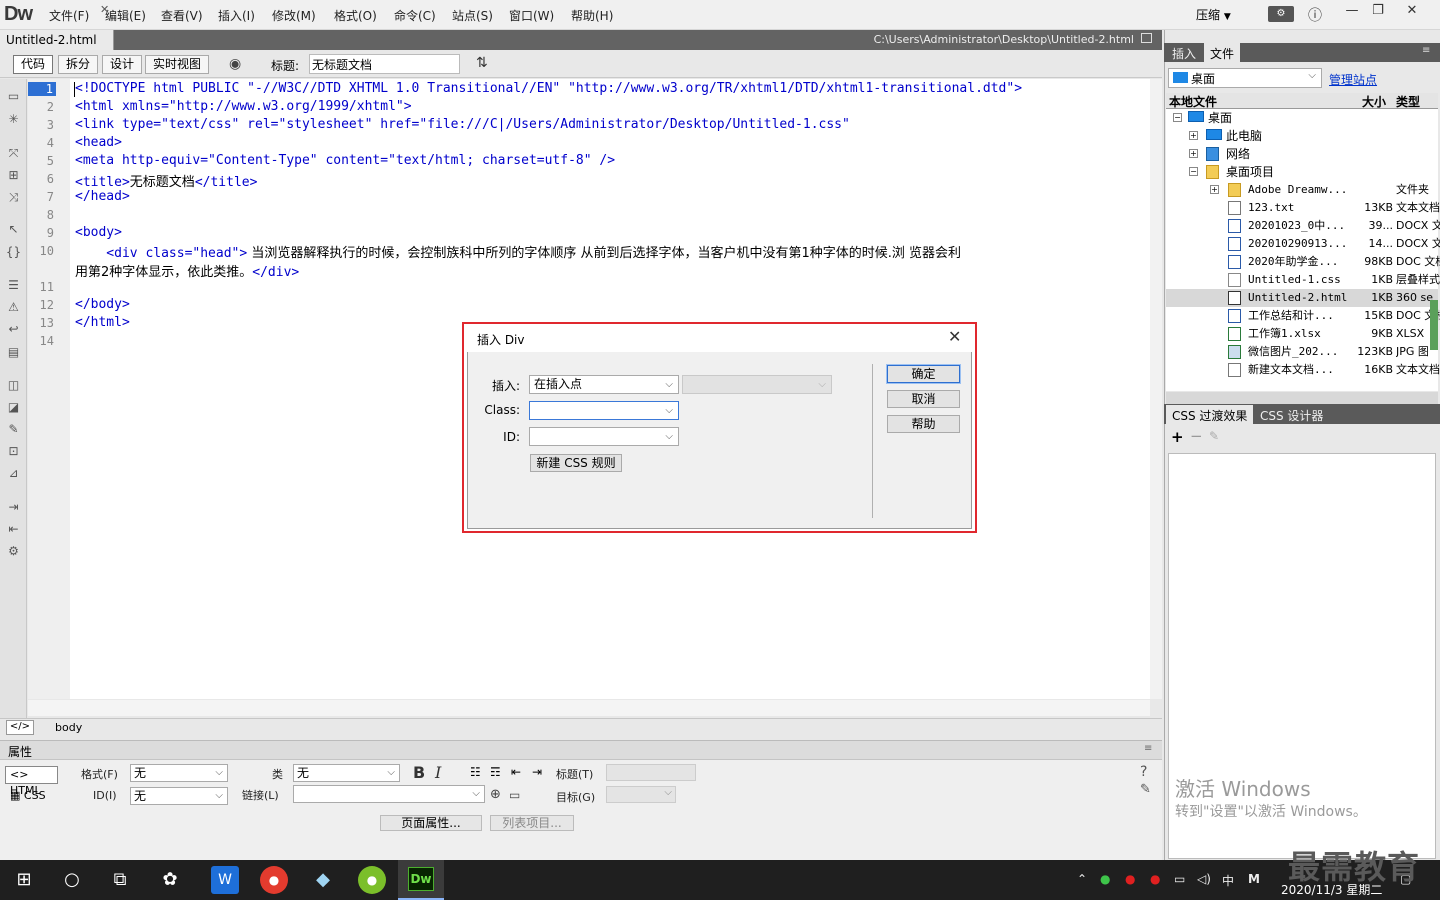 The image size is (1440, 900). I want to click on css-mode-button: ▦ CSS, so click(28, 795).